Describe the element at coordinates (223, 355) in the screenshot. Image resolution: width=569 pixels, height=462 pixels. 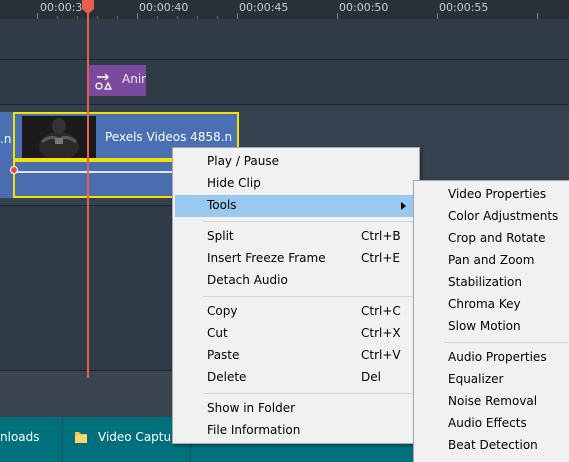
I see `menu-item-label: Paste` at that location.